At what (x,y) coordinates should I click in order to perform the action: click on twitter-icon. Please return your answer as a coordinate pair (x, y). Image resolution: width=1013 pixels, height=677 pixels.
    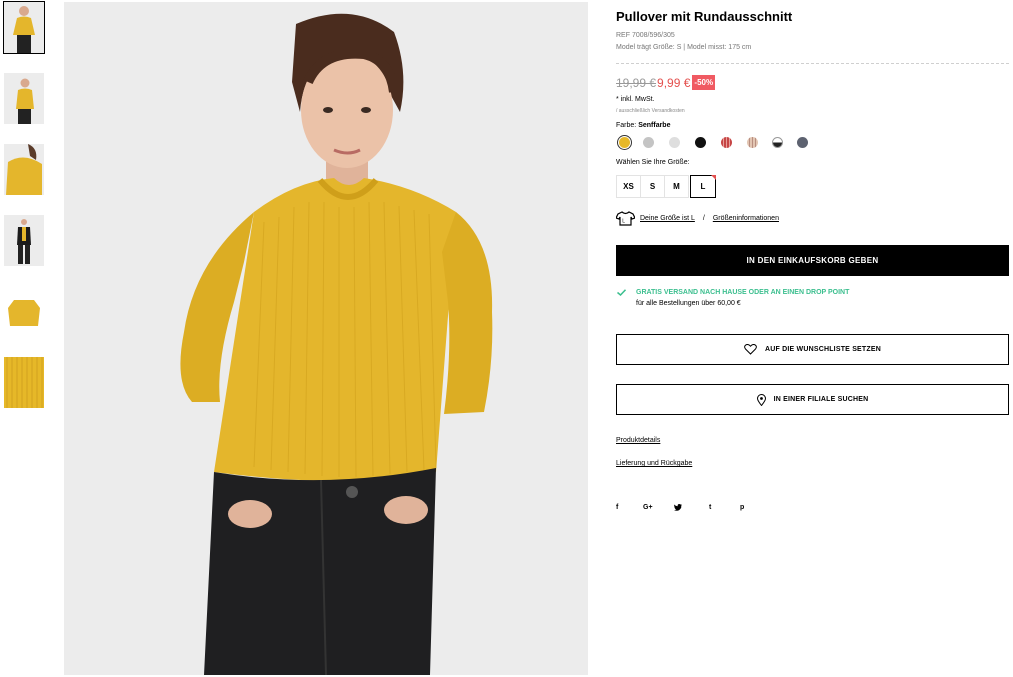
    Looking at the image, I should click on (678, 508).